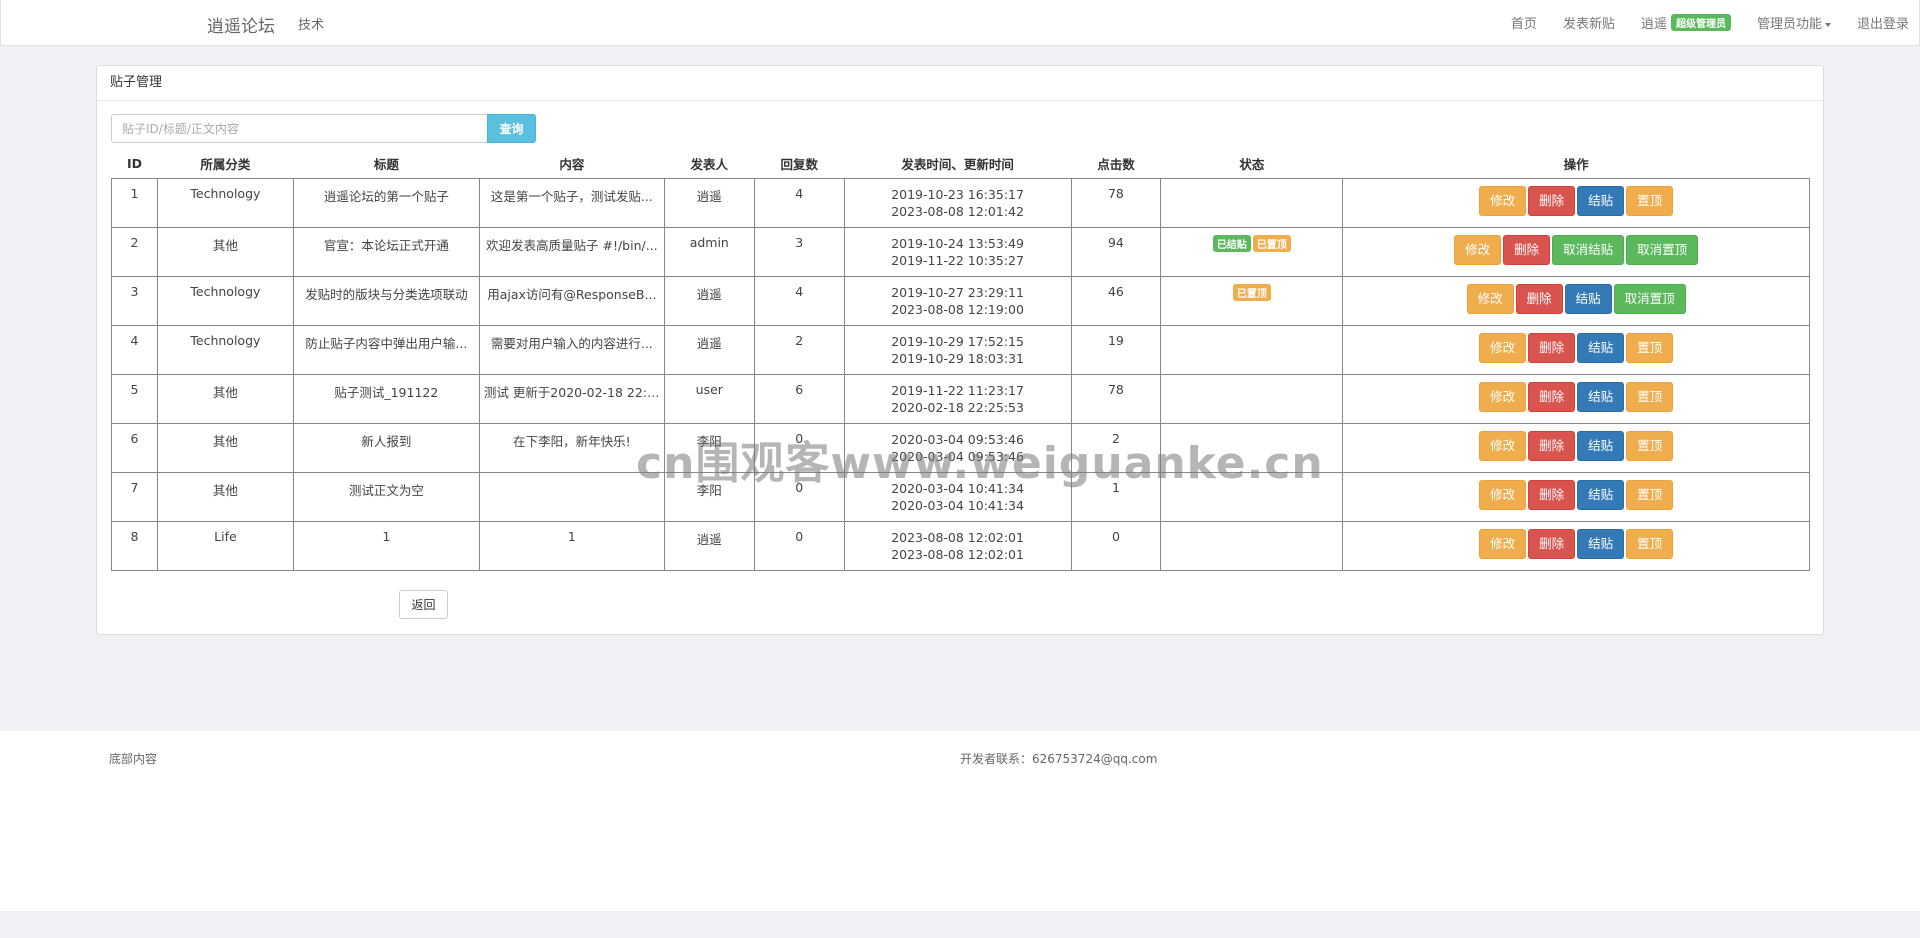 The width and height of the screenshot is (1920, 938). Describe the element at coordinates (134, 301) in the screenshot. I see `cell-id: 3` at that location.